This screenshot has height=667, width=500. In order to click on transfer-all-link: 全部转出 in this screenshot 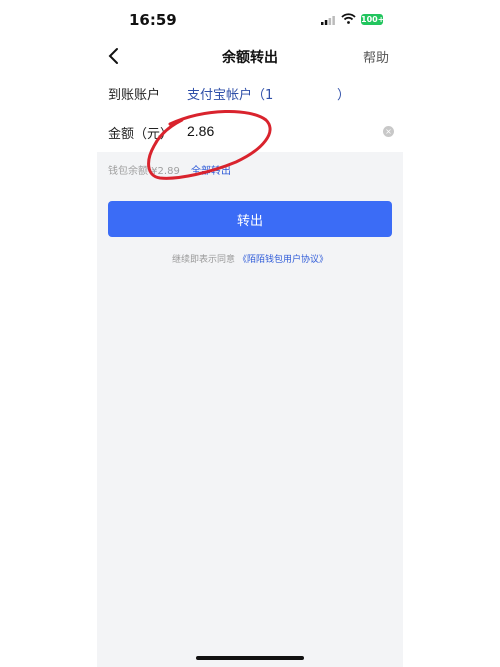, I will do `click(211, 169)`.